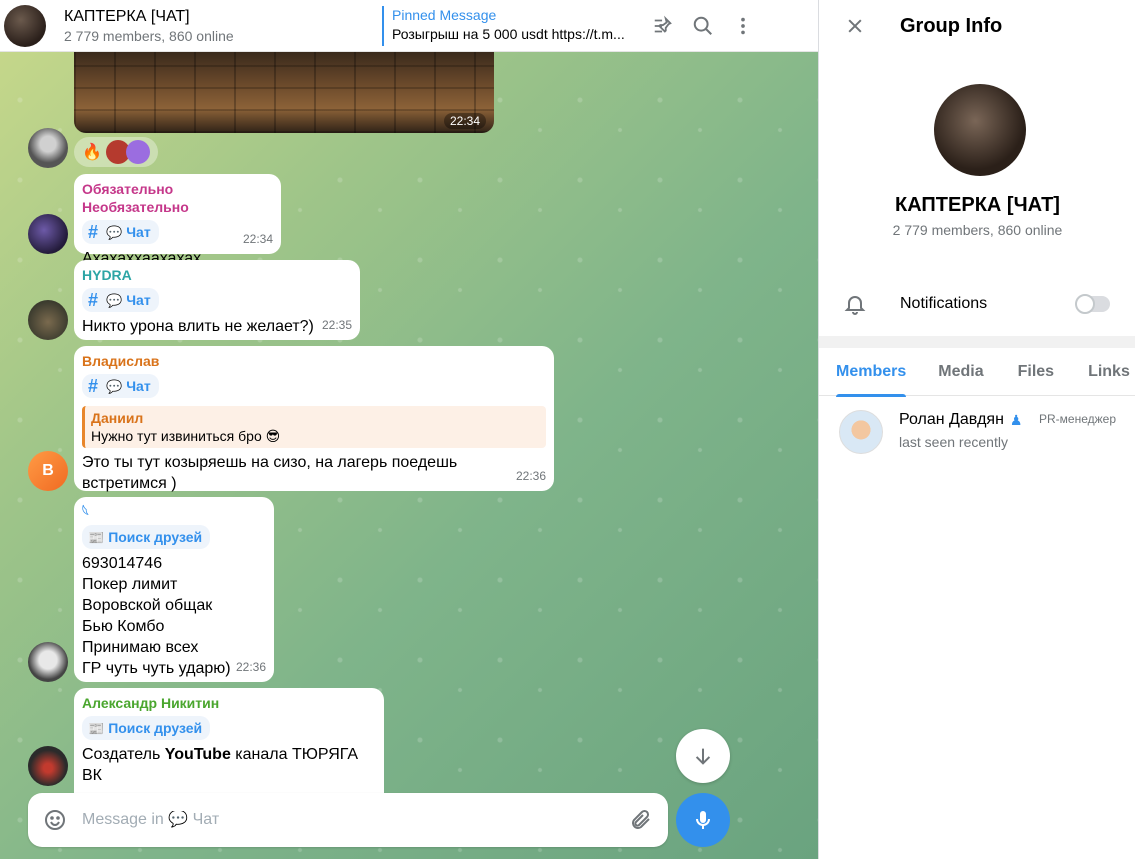 The image size is (1135, 859). What do you see at coordinates (703, 26) in the screenshot?
I see `search-icon` at bounding box center [703, 26].